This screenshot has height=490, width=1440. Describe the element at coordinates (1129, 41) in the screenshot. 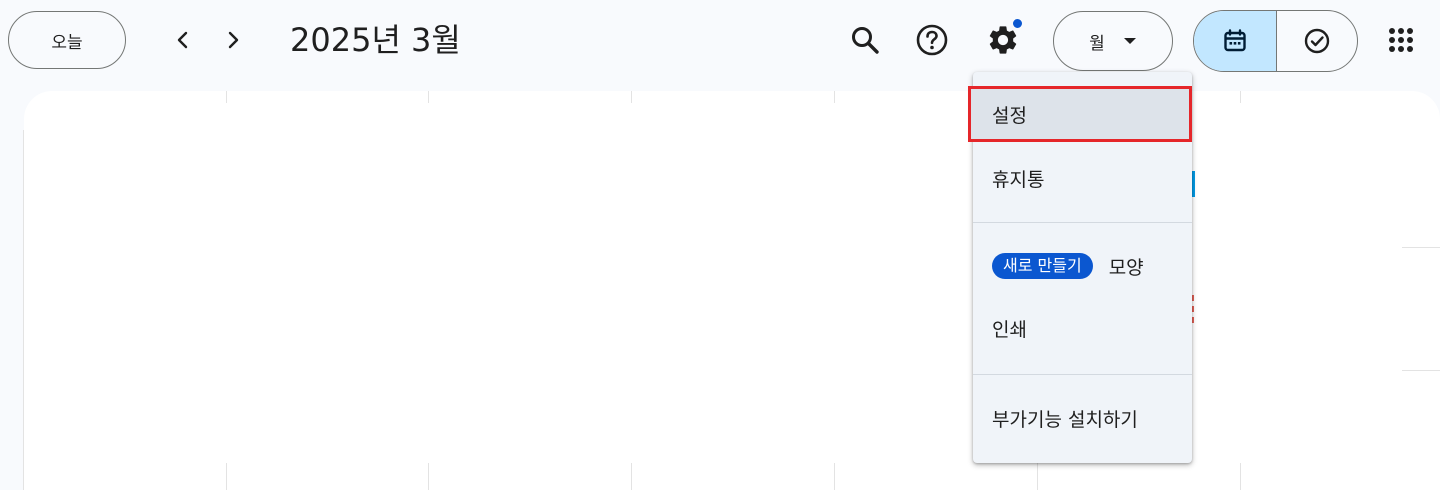

I see `caret-down-icon` at that location.